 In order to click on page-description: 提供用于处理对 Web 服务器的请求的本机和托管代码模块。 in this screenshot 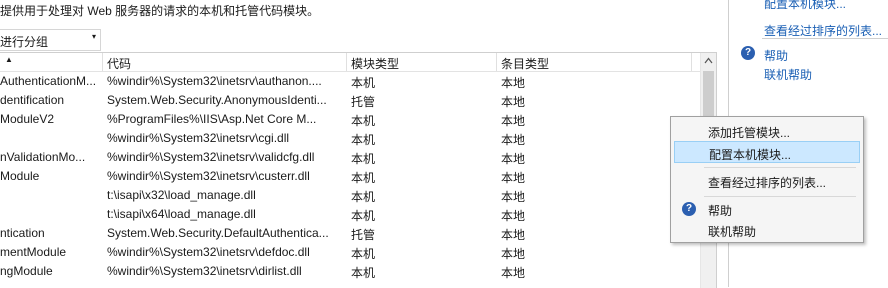, I will do `click(160, 11)`.